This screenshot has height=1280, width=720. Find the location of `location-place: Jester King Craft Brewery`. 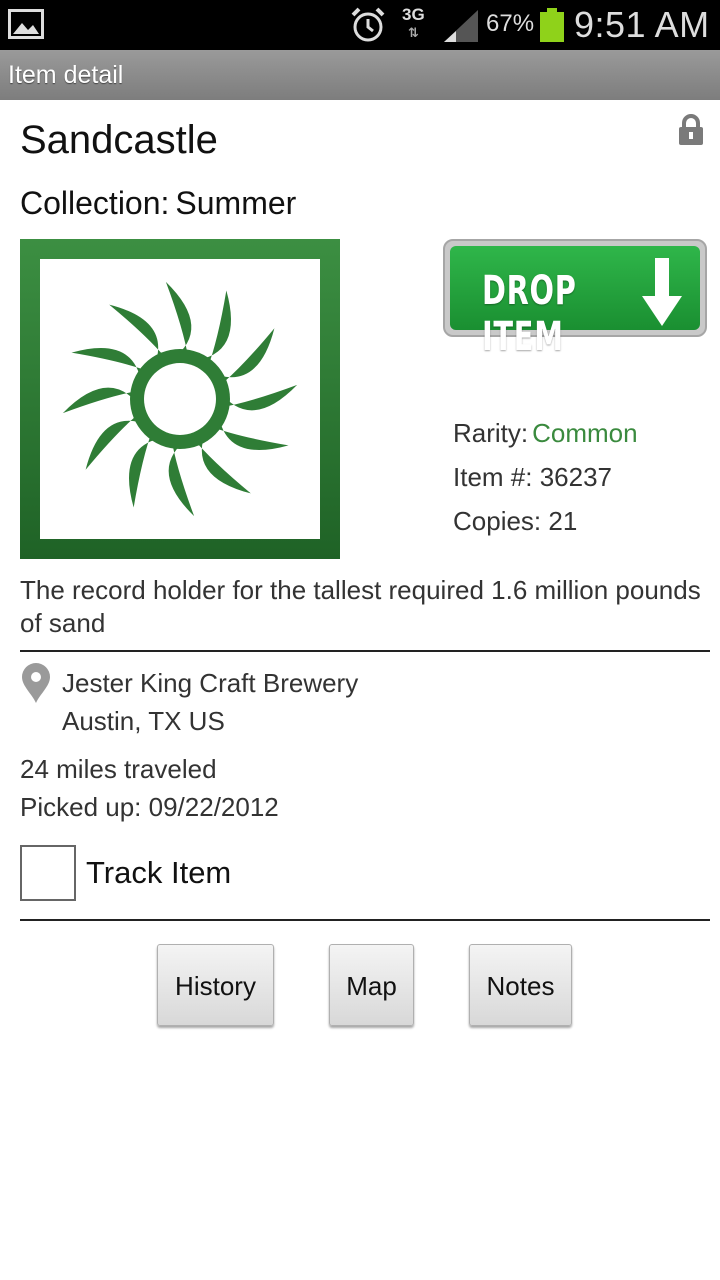

location-place: Jester King Craft Brewery is located at coordinates (210, 683).